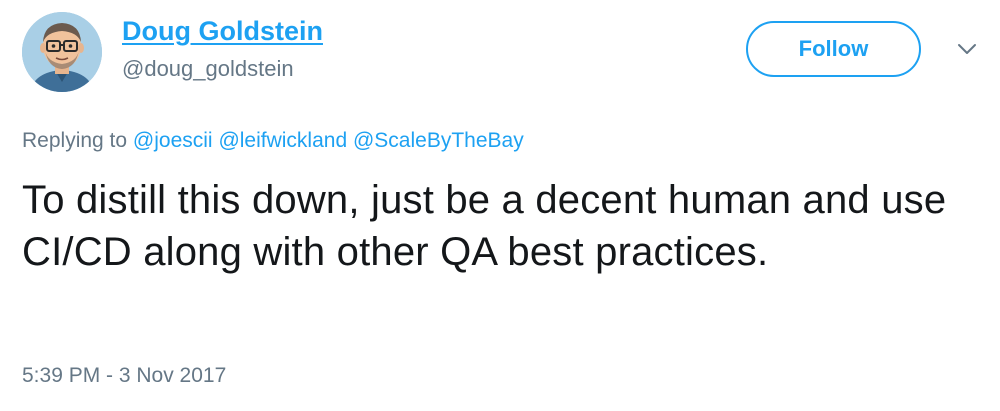 This screenshot has height=411, width=1000. Describe the element at coordinates (124, 376) in the screenshot. I see `tweet-timestamp: 5:39 PM - 3 Nov 2017` at that location.